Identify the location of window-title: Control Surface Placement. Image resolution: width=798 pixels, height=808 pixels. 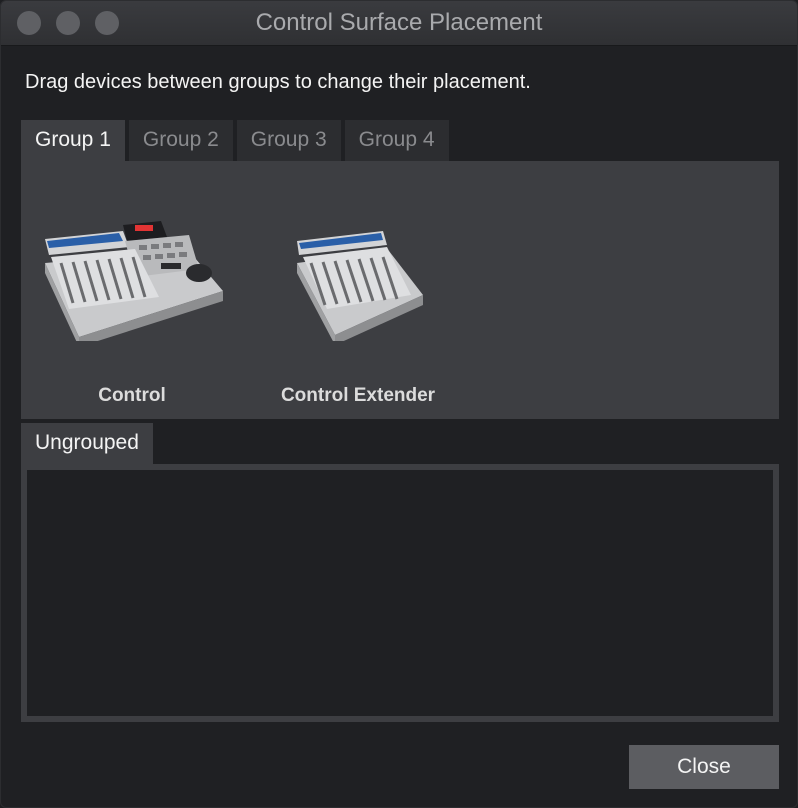
(399, 22).